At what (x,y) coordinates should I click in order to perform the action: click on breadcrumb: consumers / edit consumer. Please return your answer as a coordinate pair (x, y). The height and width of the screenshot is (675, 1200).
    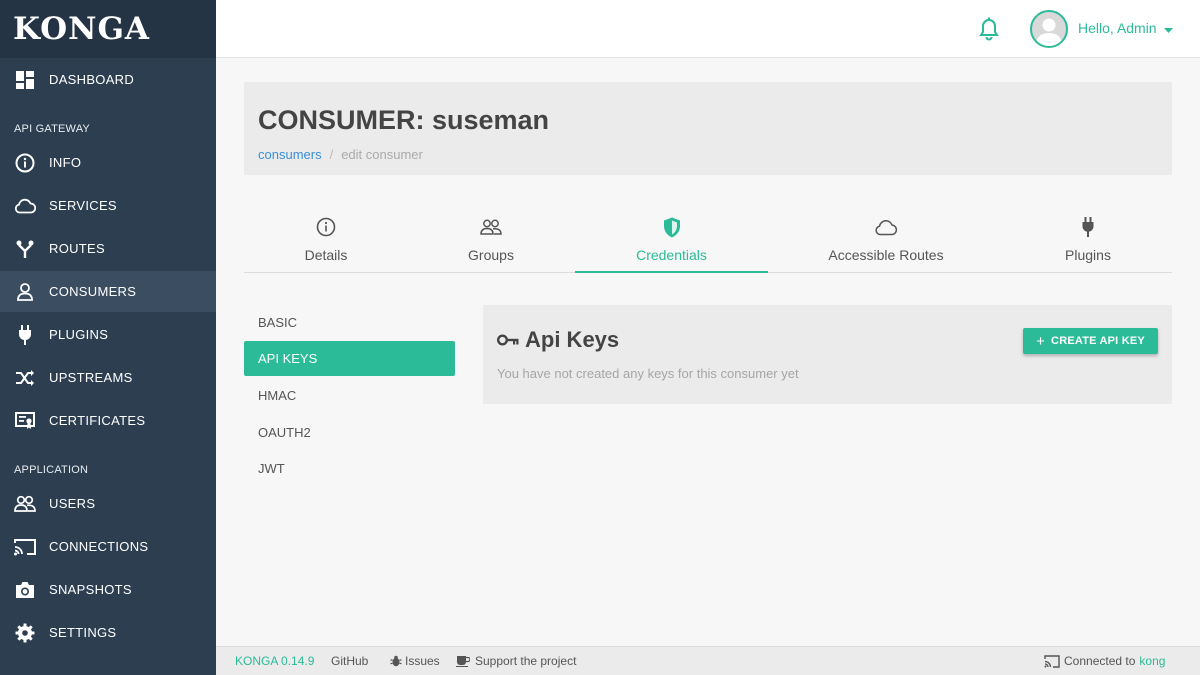
    Looking at the image, I should click on (340, 154).